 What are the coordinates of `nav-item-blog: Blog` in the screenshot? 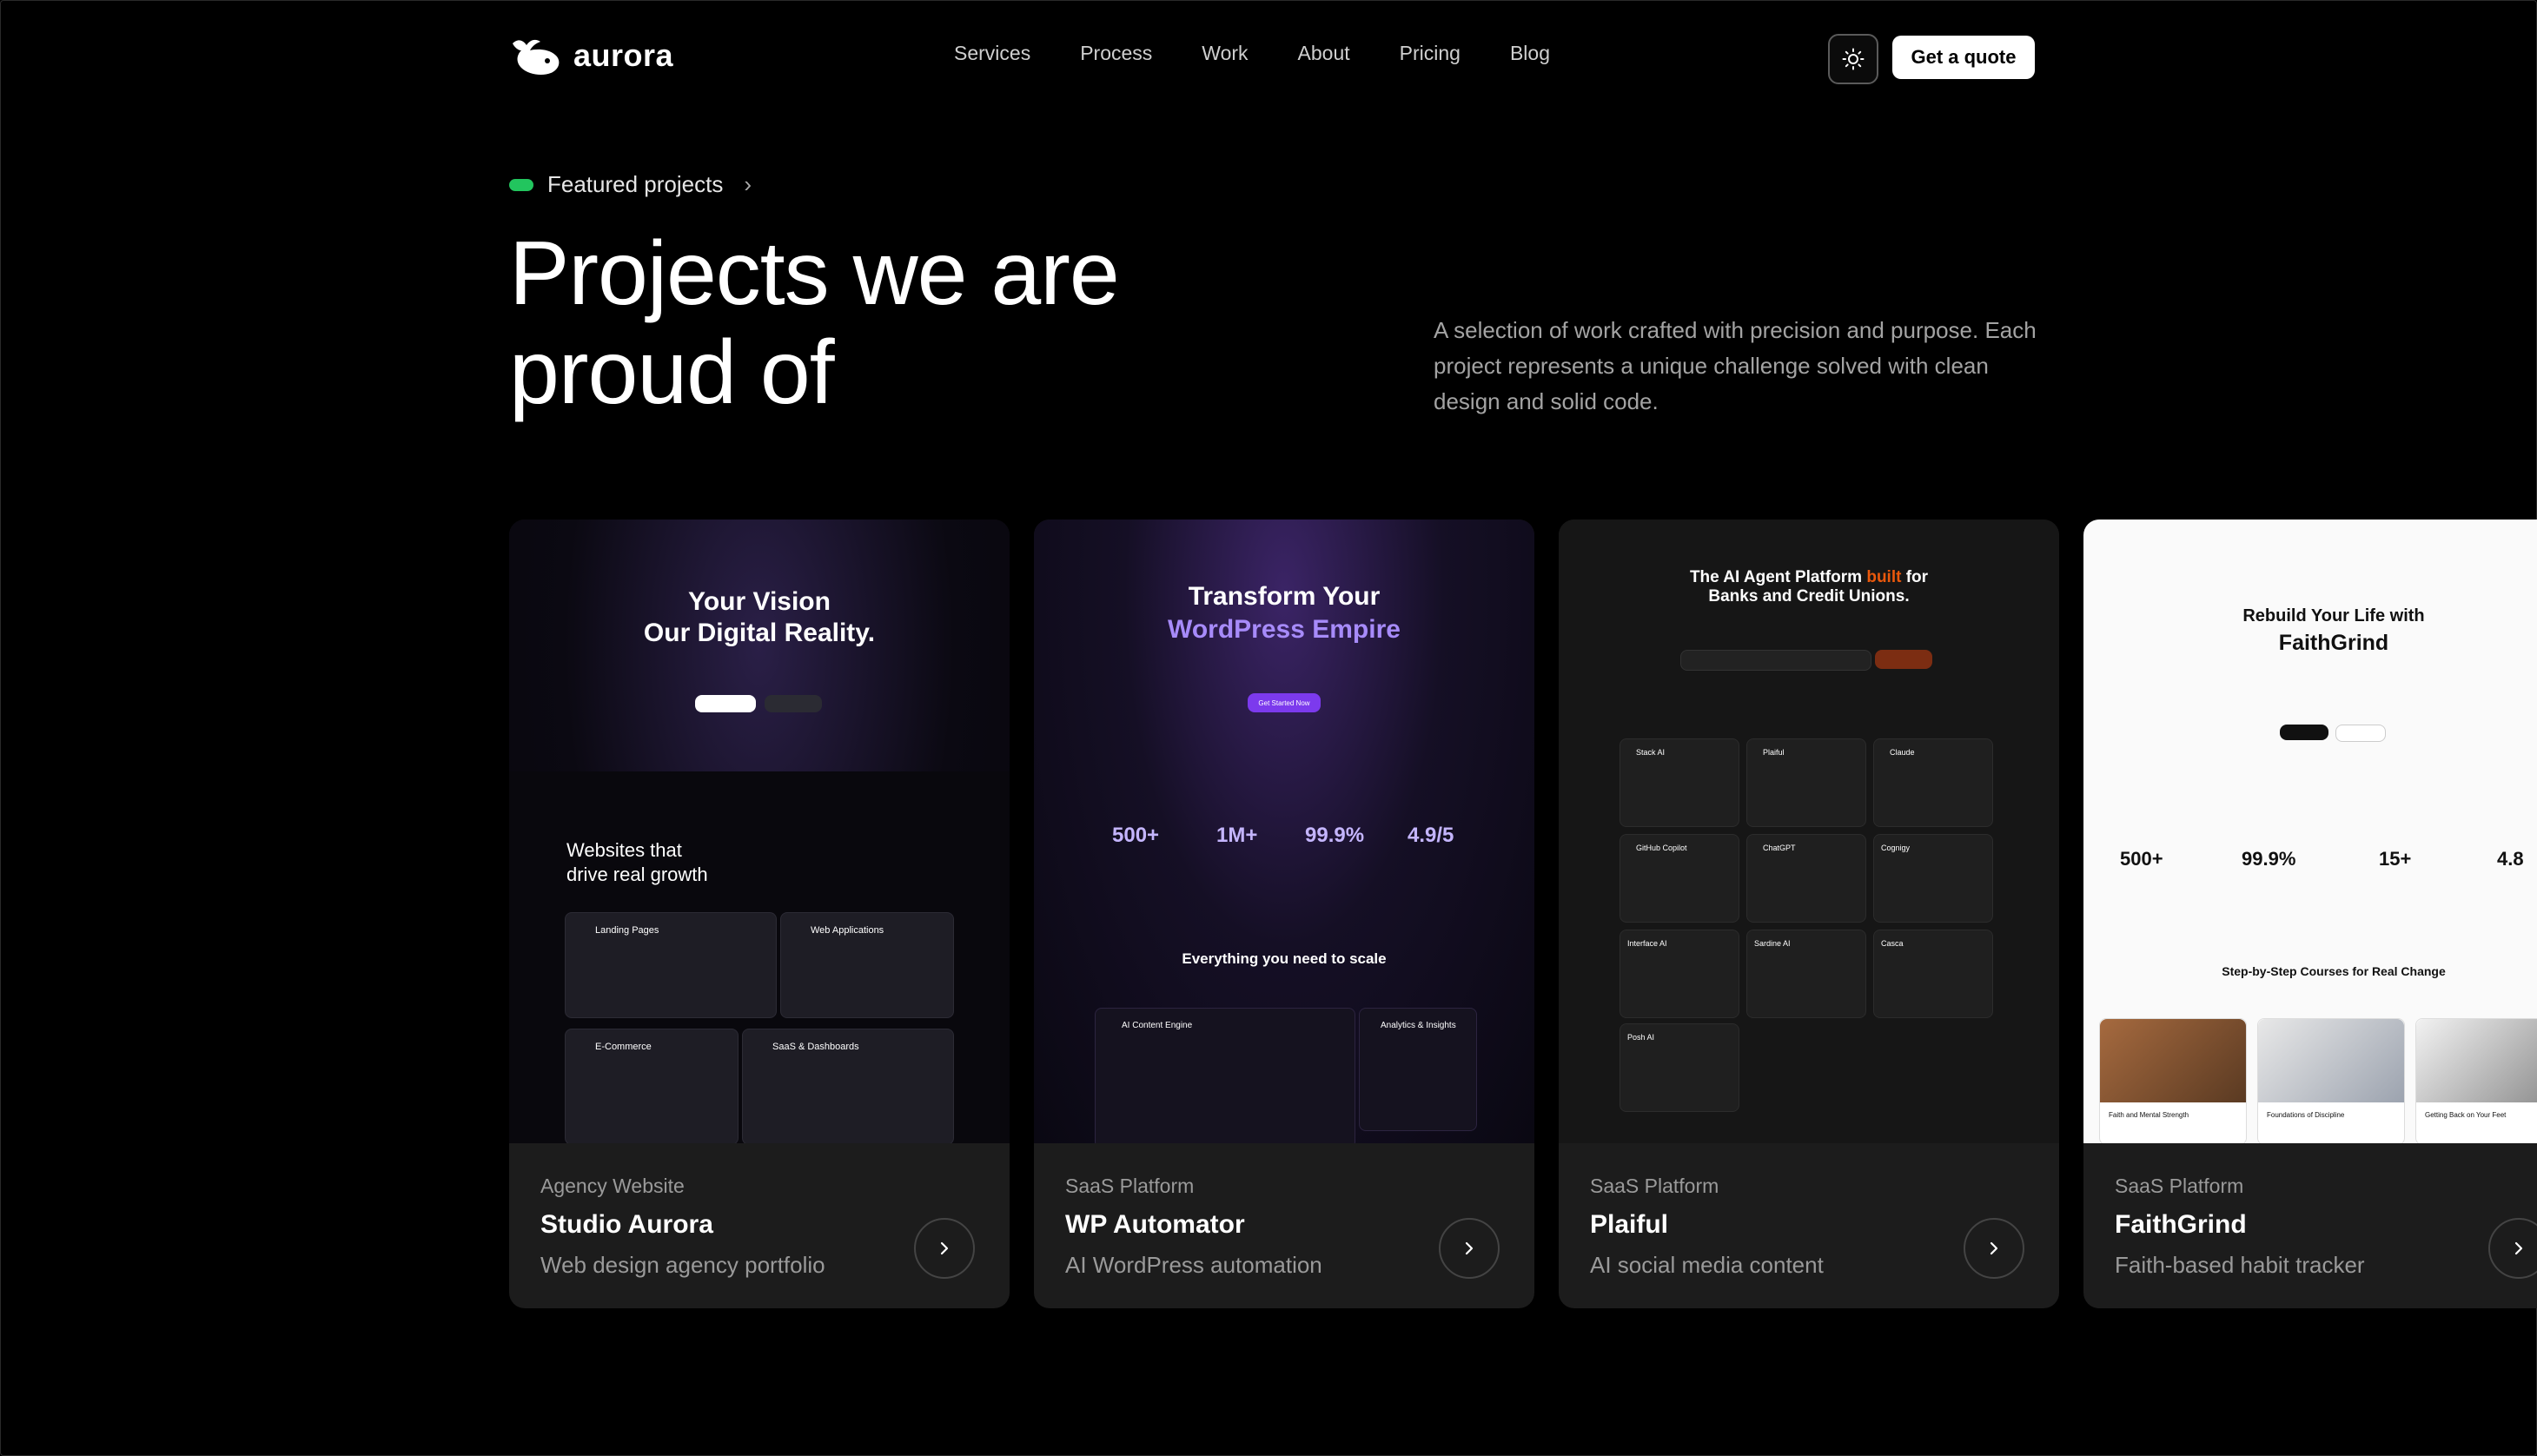 It's located at (1530, 53).